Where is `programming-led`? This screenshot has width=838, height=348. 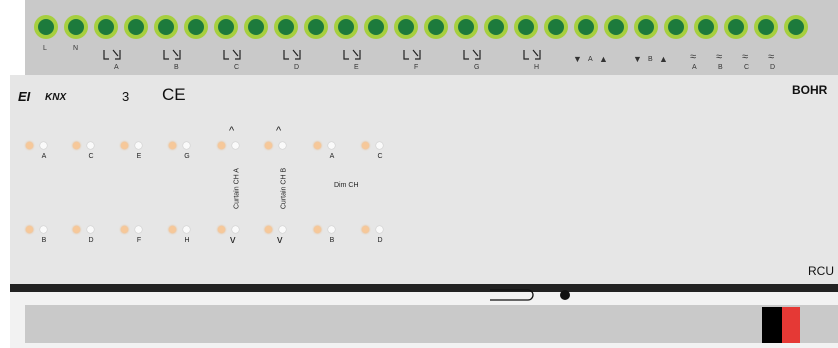
programming-led is located at coordinates (565, 295).